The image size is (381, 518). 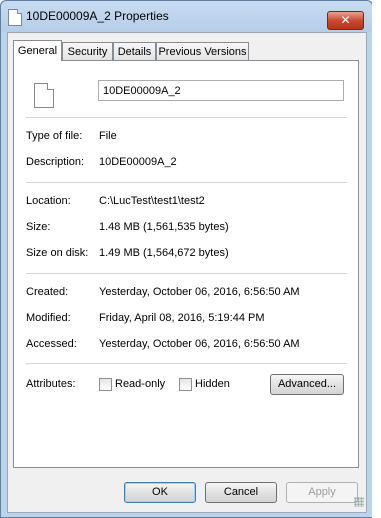 I want to click on location-value: C:\LucTest\test1\test2, so click(x=152, y=201).